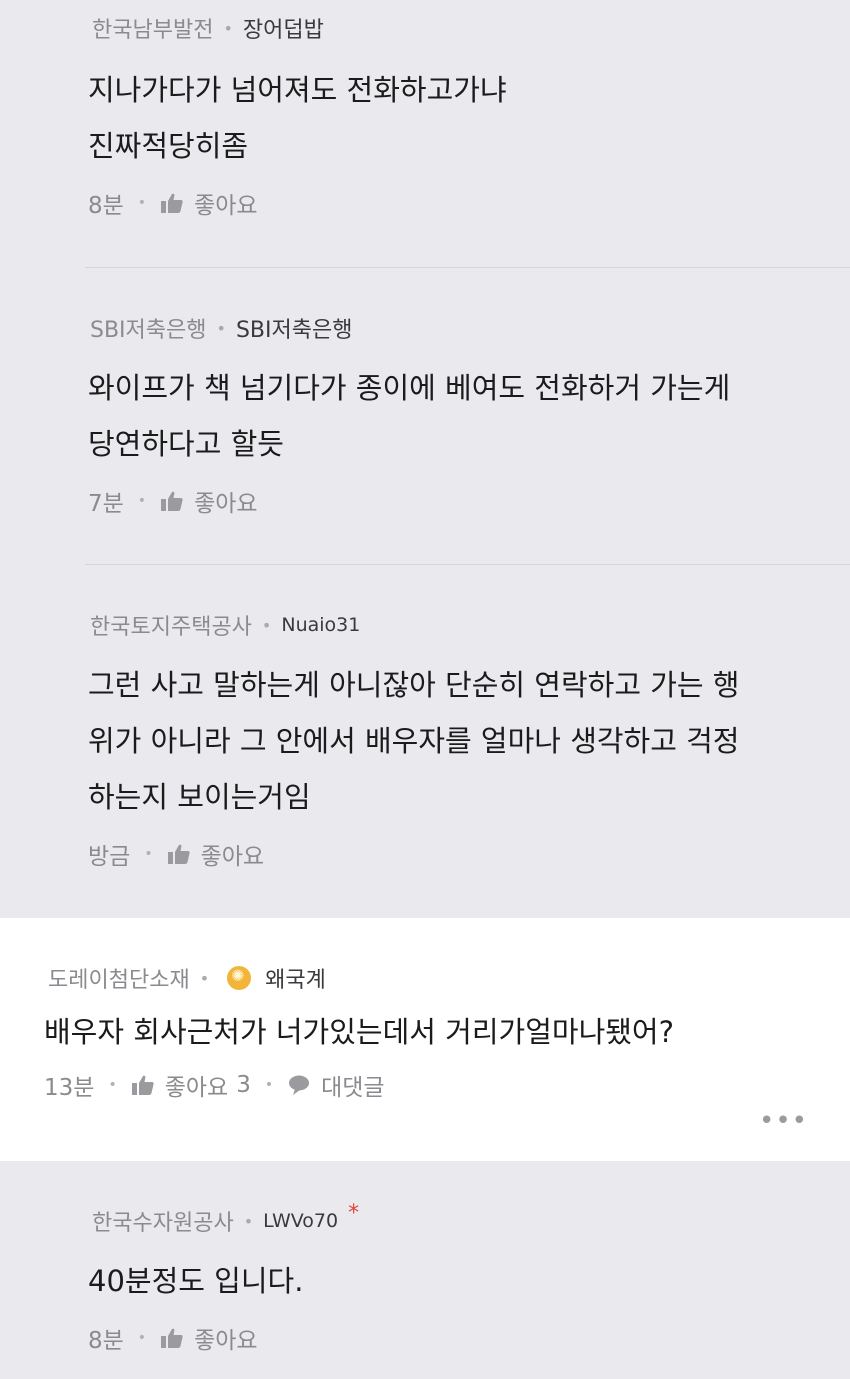  I want to click on company-badge-icon, so click(239, 978).